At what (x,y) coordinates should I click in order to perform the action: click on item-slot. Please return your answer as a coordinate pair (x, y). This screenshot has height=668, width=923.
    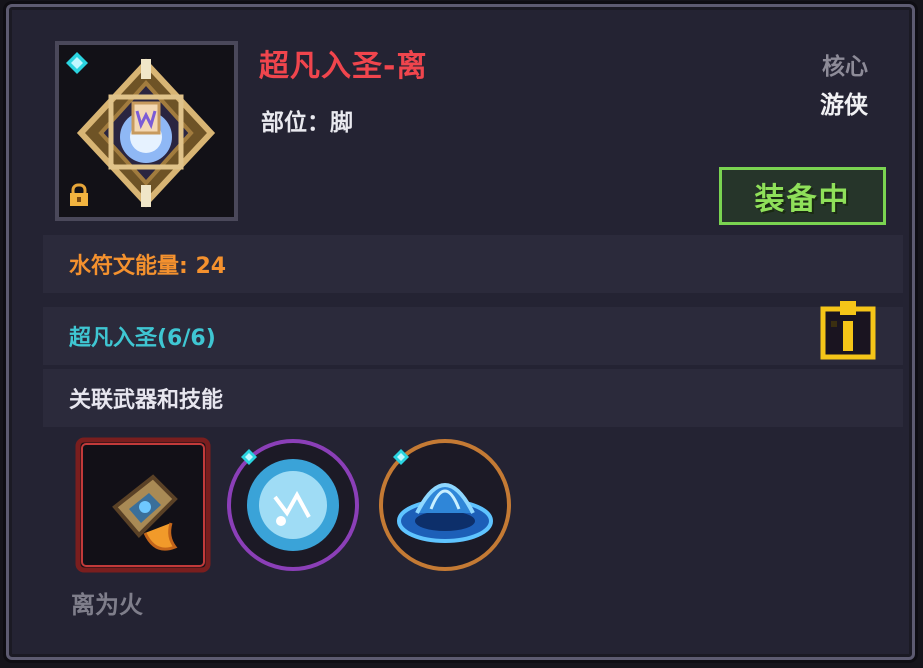
    Looking at the image, I should click on (146, 131).